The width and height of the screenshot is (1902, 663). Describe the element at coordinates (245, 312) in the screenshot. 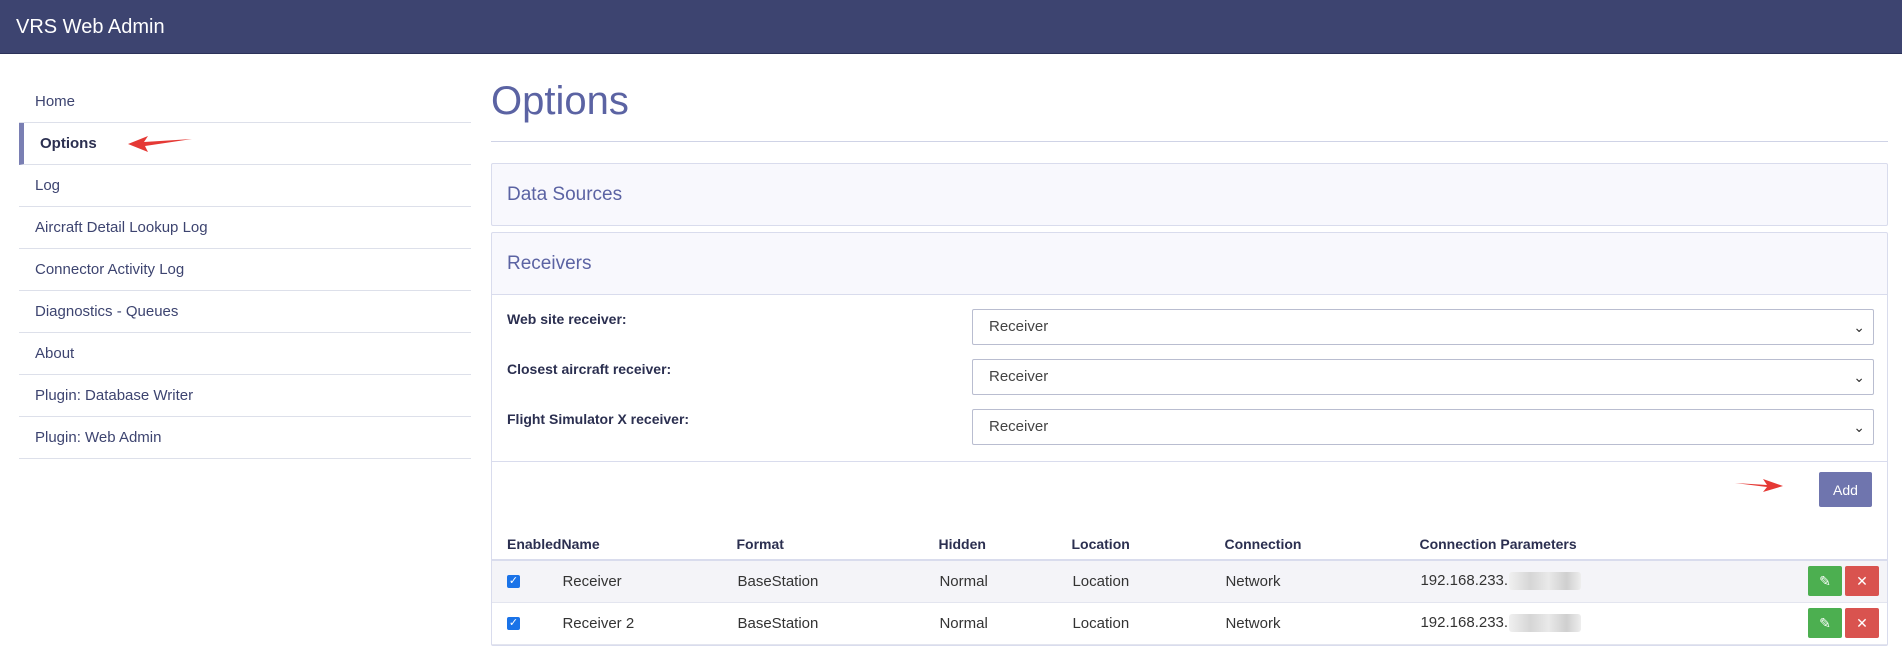

I see `sidebar-item-diagnostics-queues: Diagnostics - Queues` at that location.